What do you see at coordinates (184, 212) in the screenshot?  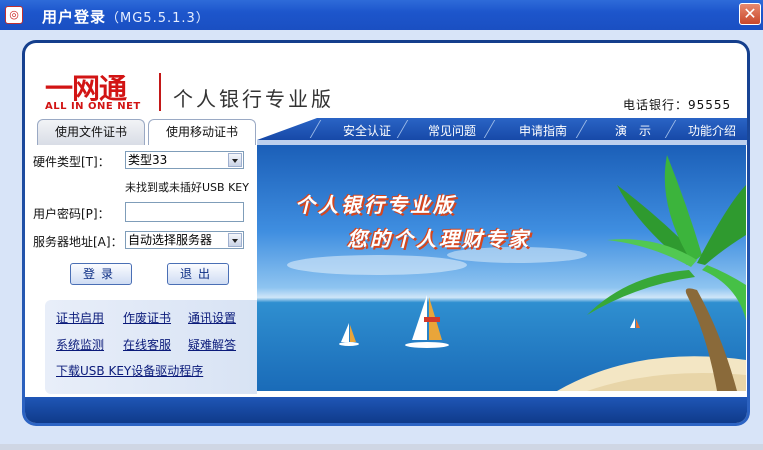 I see `password-field` at bounding box center [184, 212].